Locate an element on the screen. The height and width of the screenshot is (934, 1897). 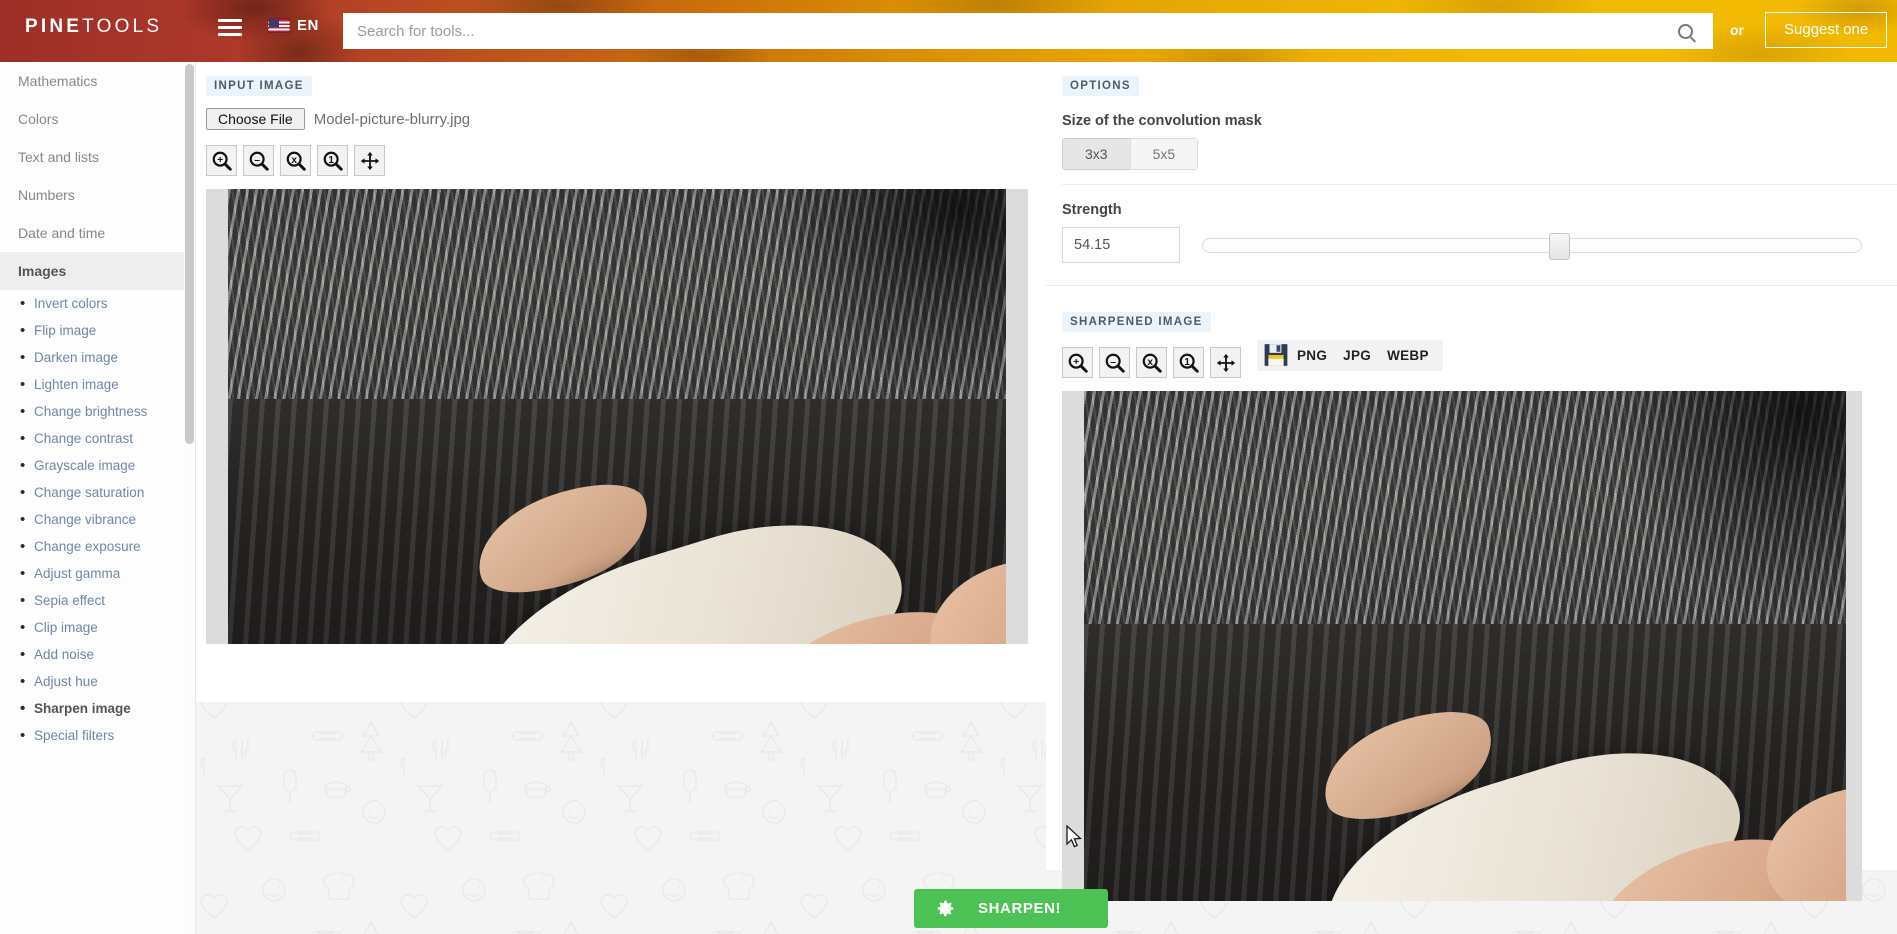
hamburger-menu-icon is located at coordinates (230, 30).